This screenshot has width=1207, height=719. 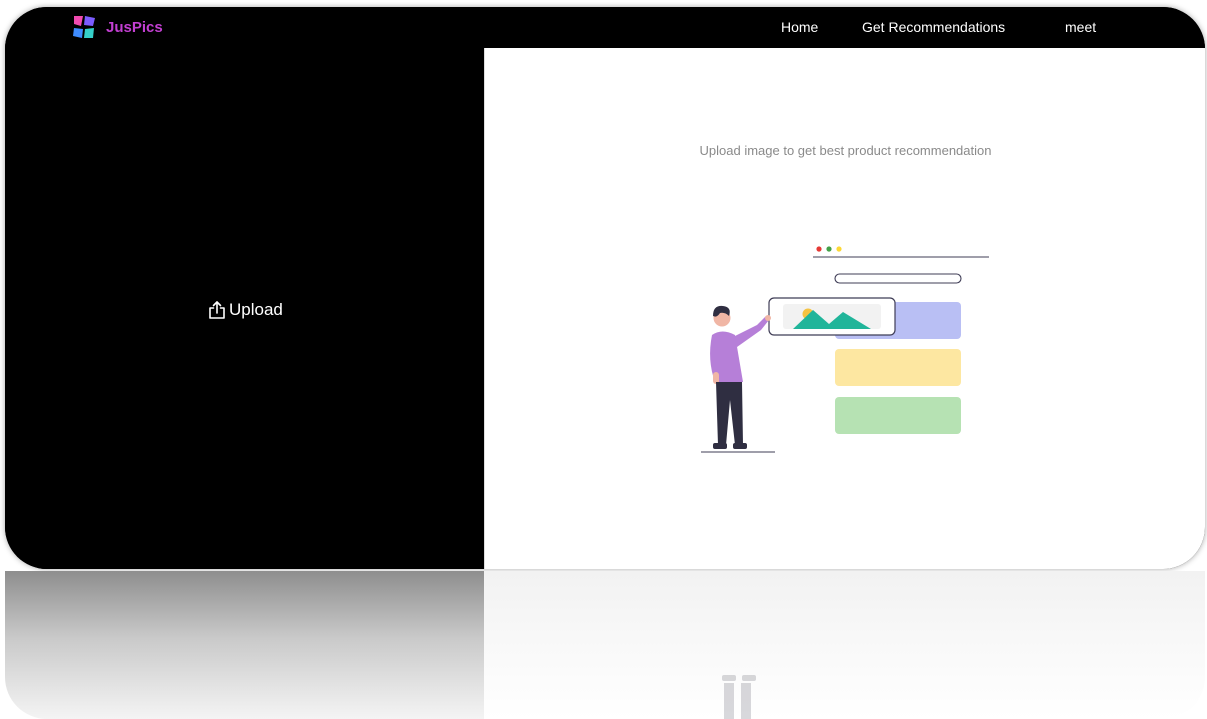 I want to click on upload-button: Upload, so click(x=245, y=310).